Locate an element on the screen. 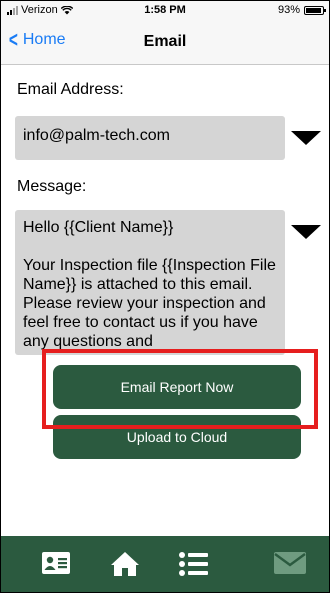  navigation-bar: < Home Email is located at coordinates (165, 43).